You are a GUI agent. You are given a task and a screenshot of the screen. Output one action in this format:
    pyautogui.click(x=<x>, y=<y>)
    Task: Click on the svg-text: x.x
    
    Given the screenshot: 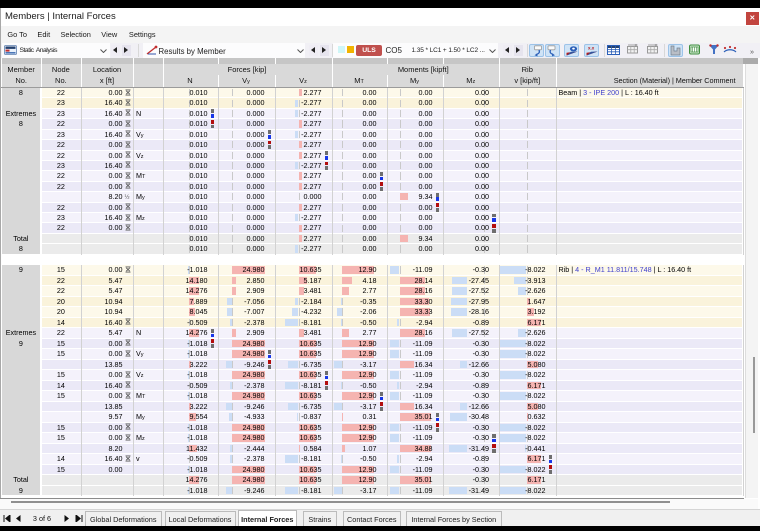 What is the action you would take?
    pyautogui.click(x=591, y=47)
    